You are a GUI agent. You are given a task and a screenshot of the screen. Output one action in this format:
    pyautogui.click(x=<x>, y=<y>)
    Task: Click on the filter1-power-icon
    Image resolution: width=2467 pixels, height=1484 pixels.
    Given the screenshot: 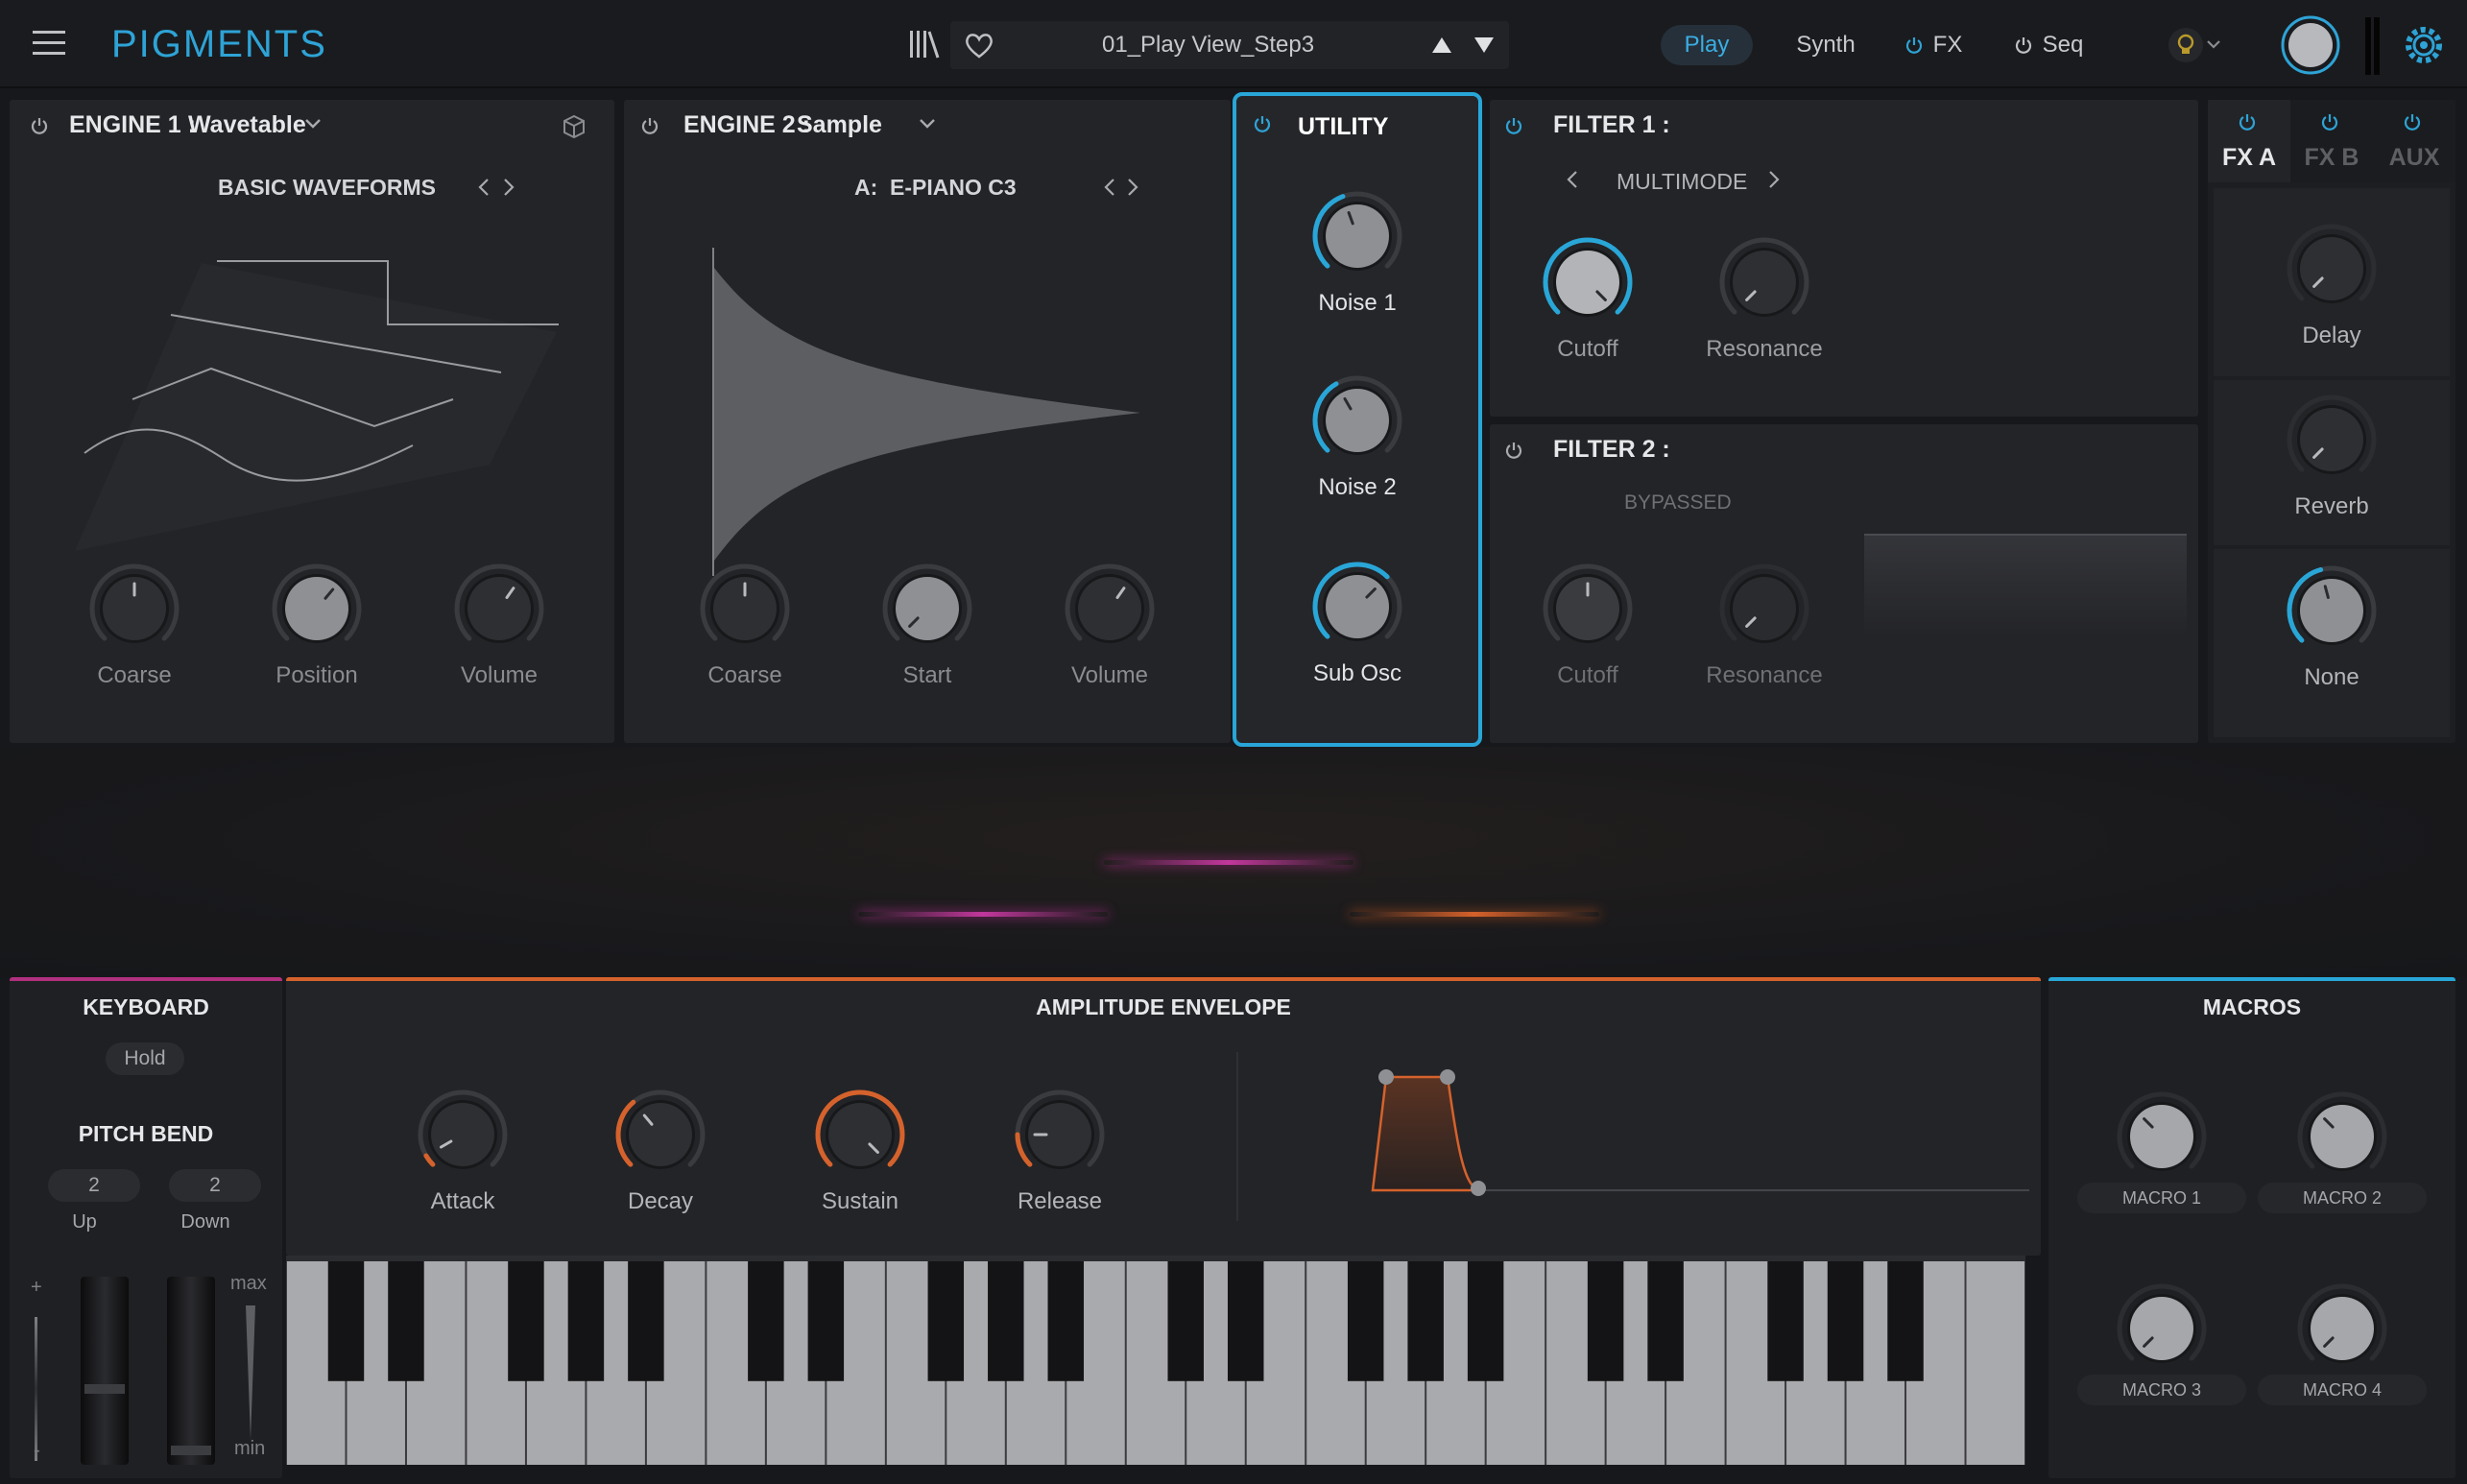 What is the action you would take?
    pyautogui.click(x=1513, y=126)
    